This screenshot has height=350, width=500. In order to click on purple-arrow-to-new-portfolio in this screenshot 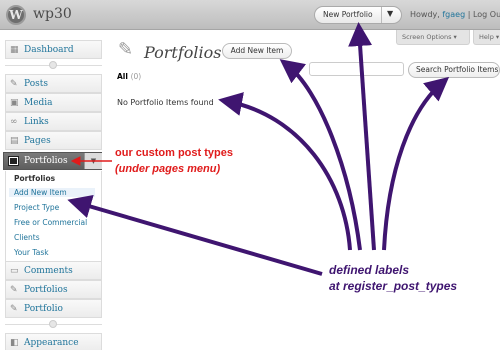, I will do `click(362, 136)`.